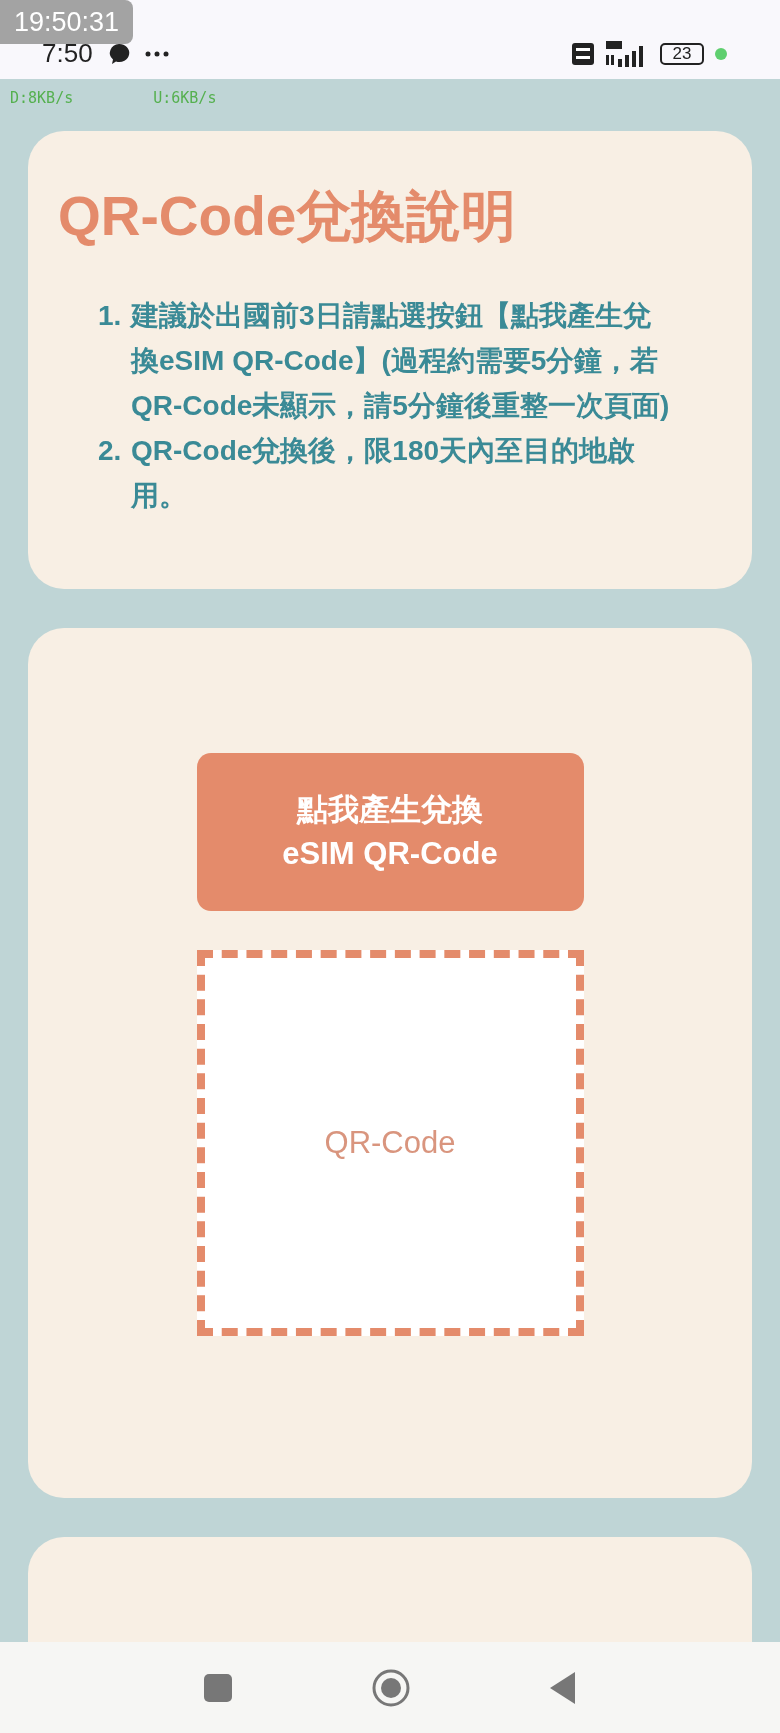 The height and width of the screenshot is (1733, 780). Describe the element at coordinates (66, 22) in the screenshot. I see `recording-clock: 19:50:31` at that location.